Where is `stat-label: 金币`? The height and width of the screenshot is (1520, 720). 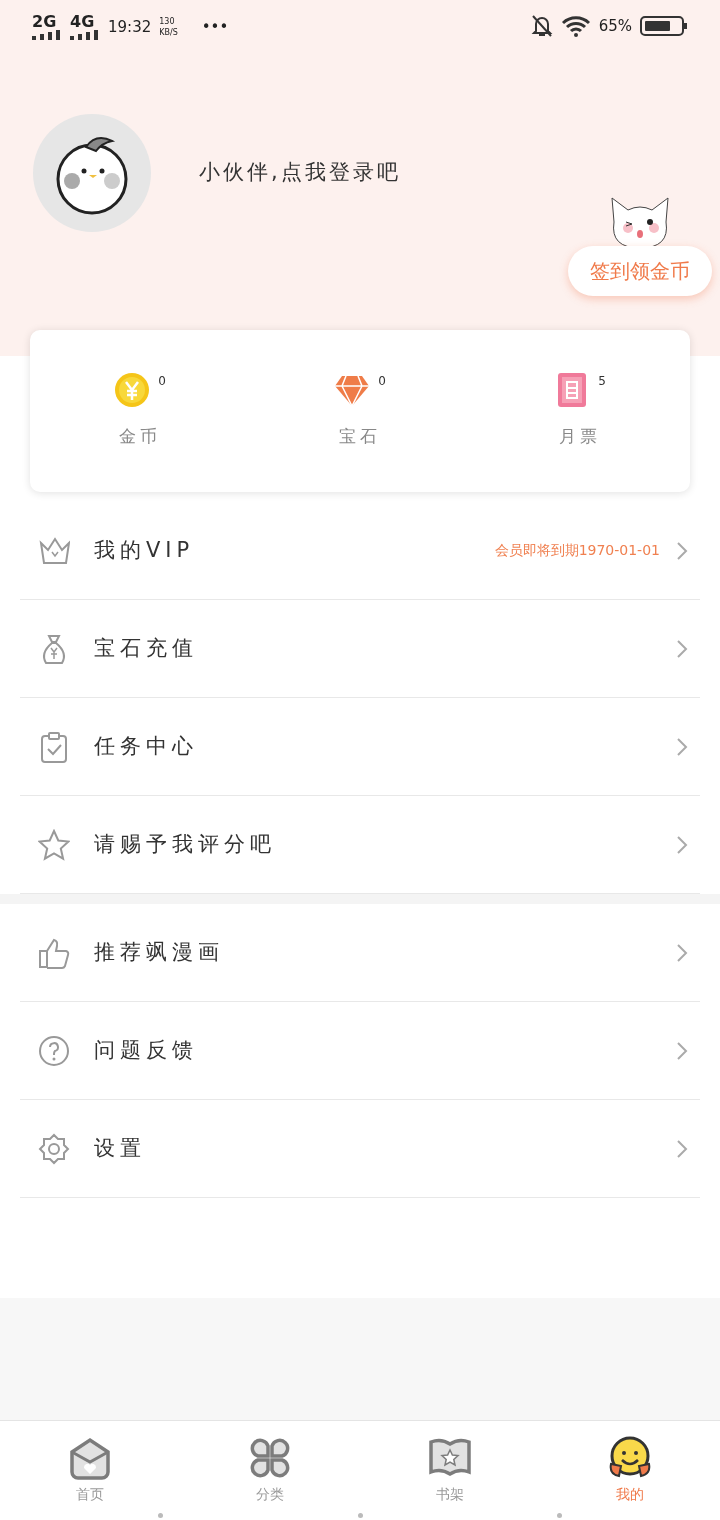 stat-label: 金币 is located at coordinates (140, 437).